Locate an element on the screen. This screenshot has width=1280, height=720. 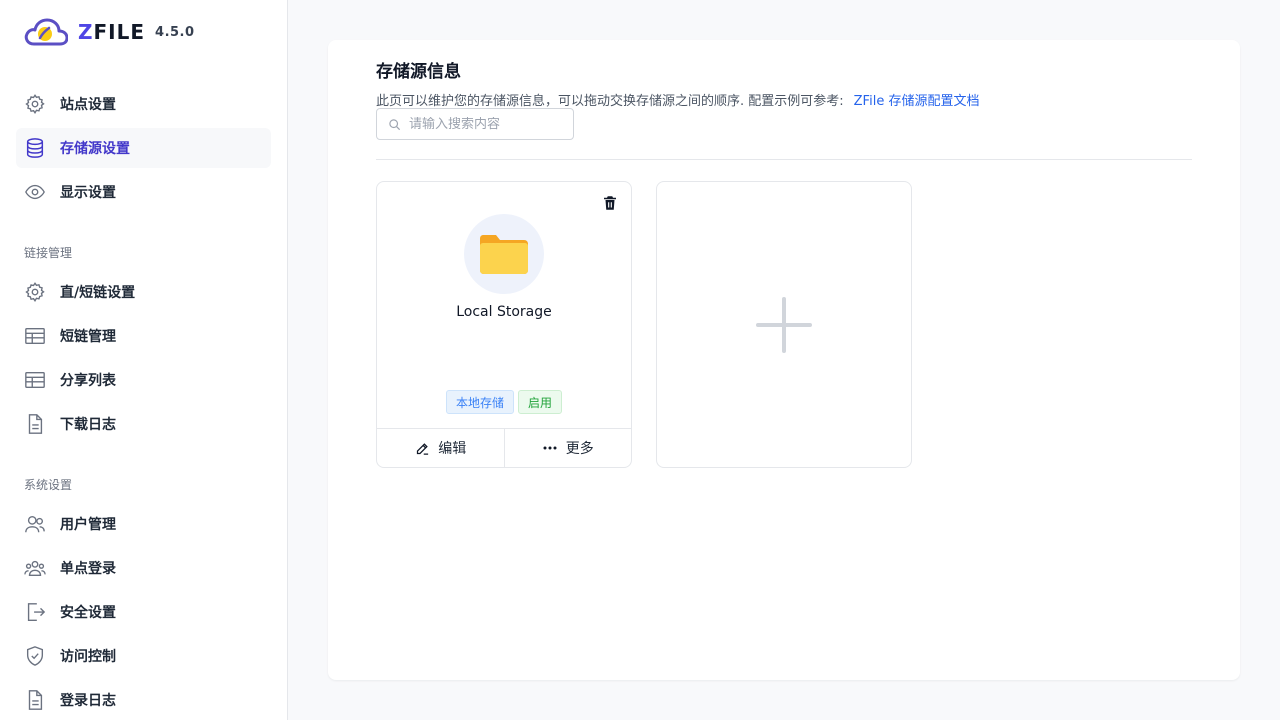
user-group-icon is located at coordinates (35, 568).